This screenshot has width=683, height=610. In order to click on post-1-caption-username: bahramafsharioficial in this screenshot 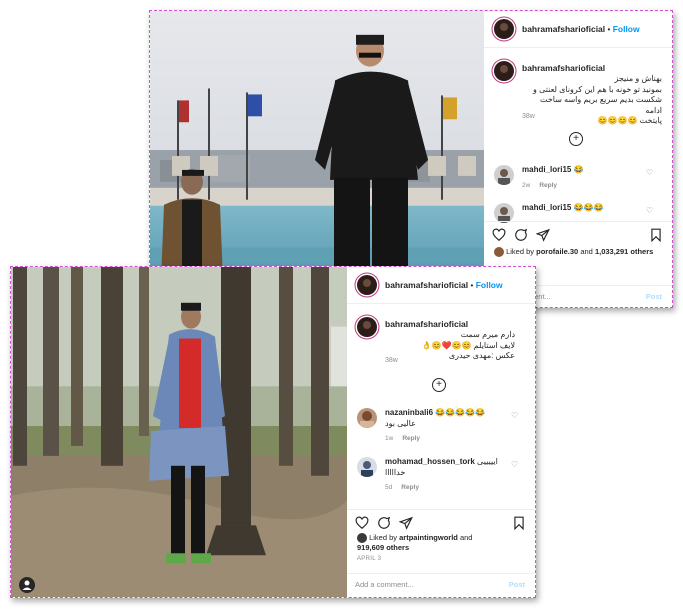, I will do `click(563, 68)`.